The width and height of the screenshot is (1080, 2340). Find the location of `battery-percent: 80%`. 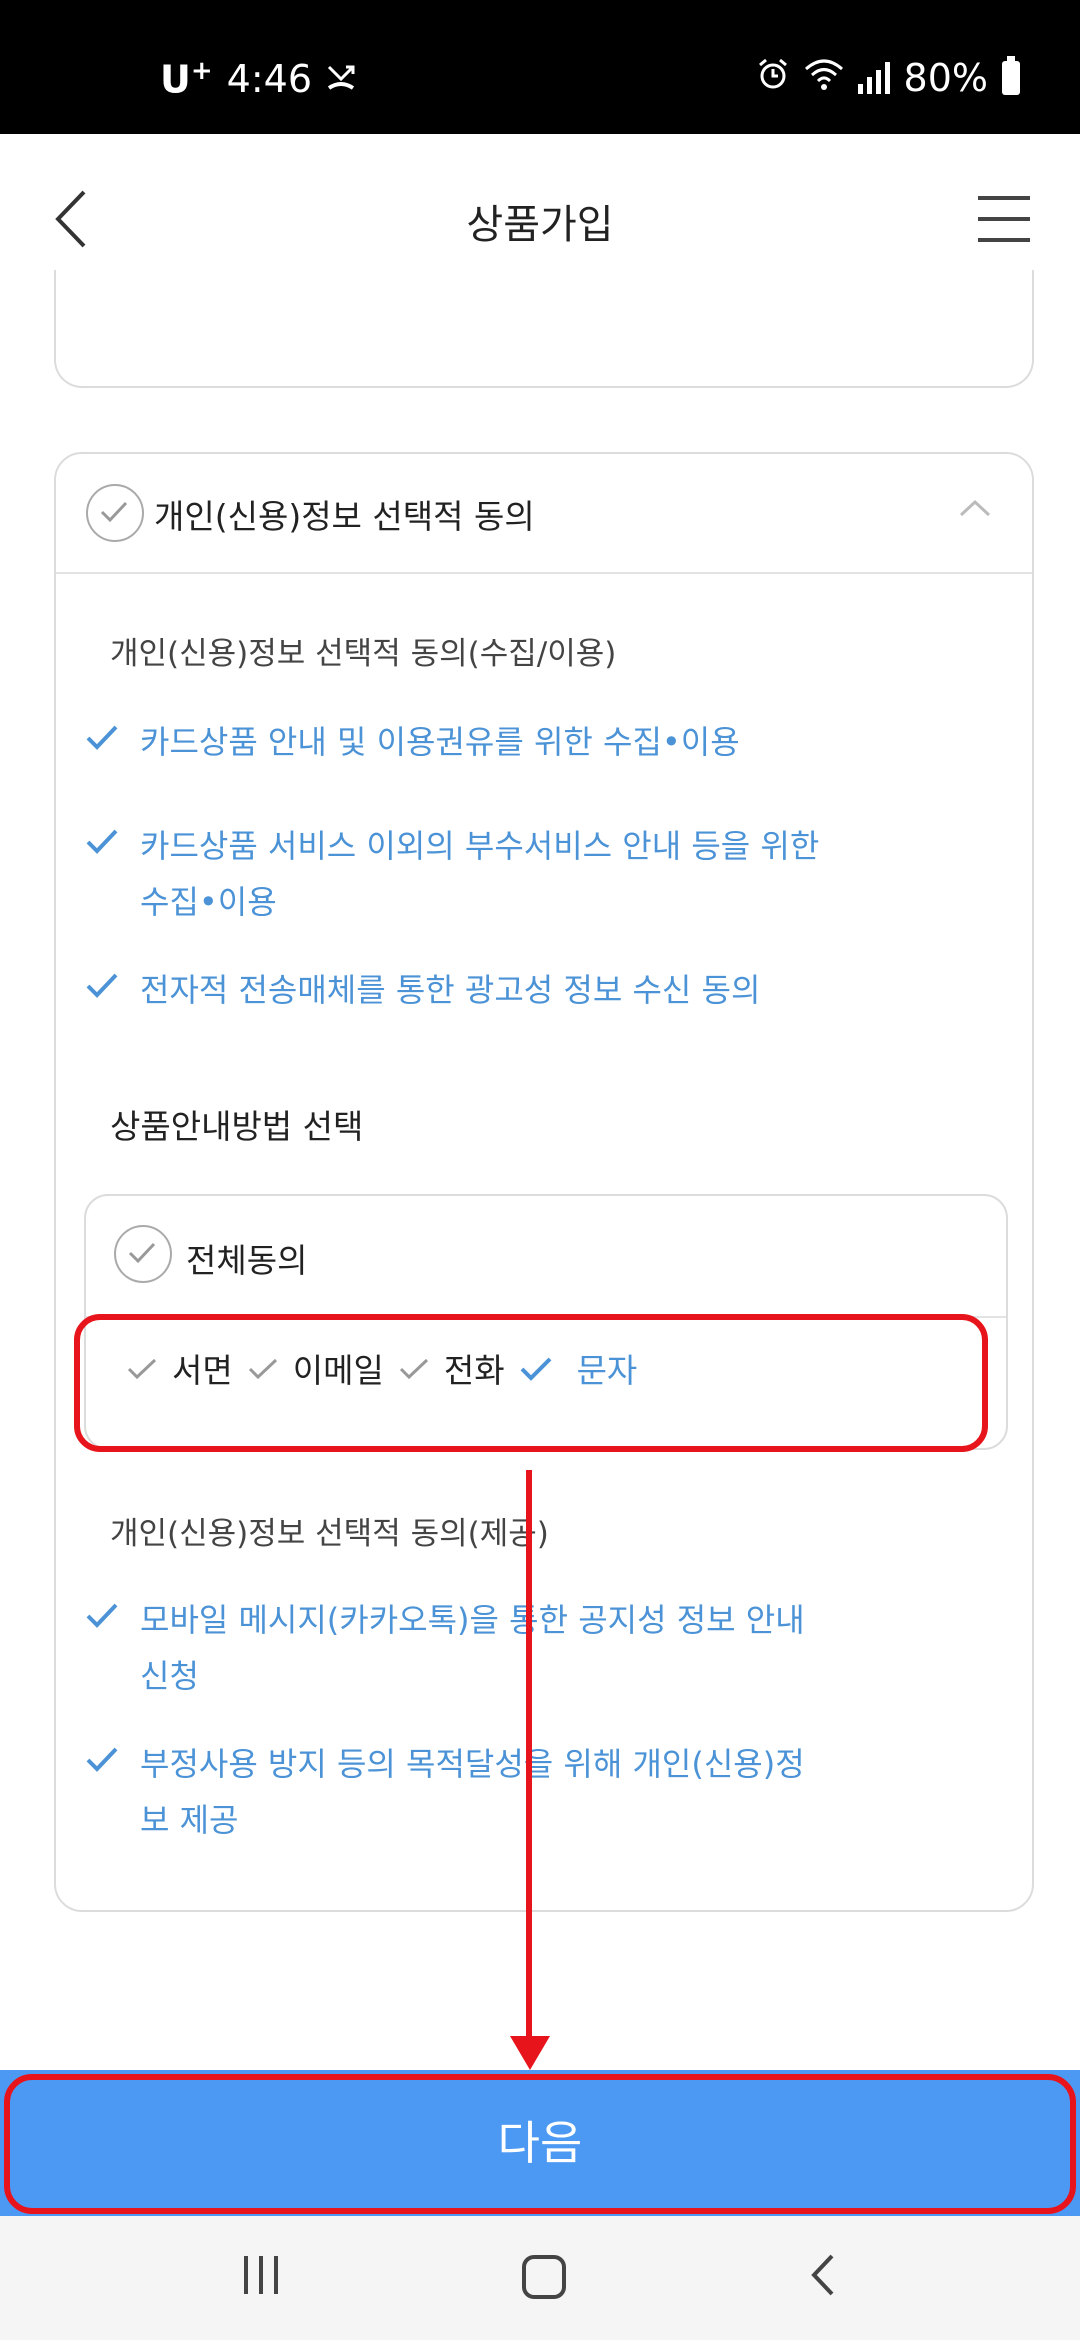

battery-percent: 80% is located at coordinates (945, 78).